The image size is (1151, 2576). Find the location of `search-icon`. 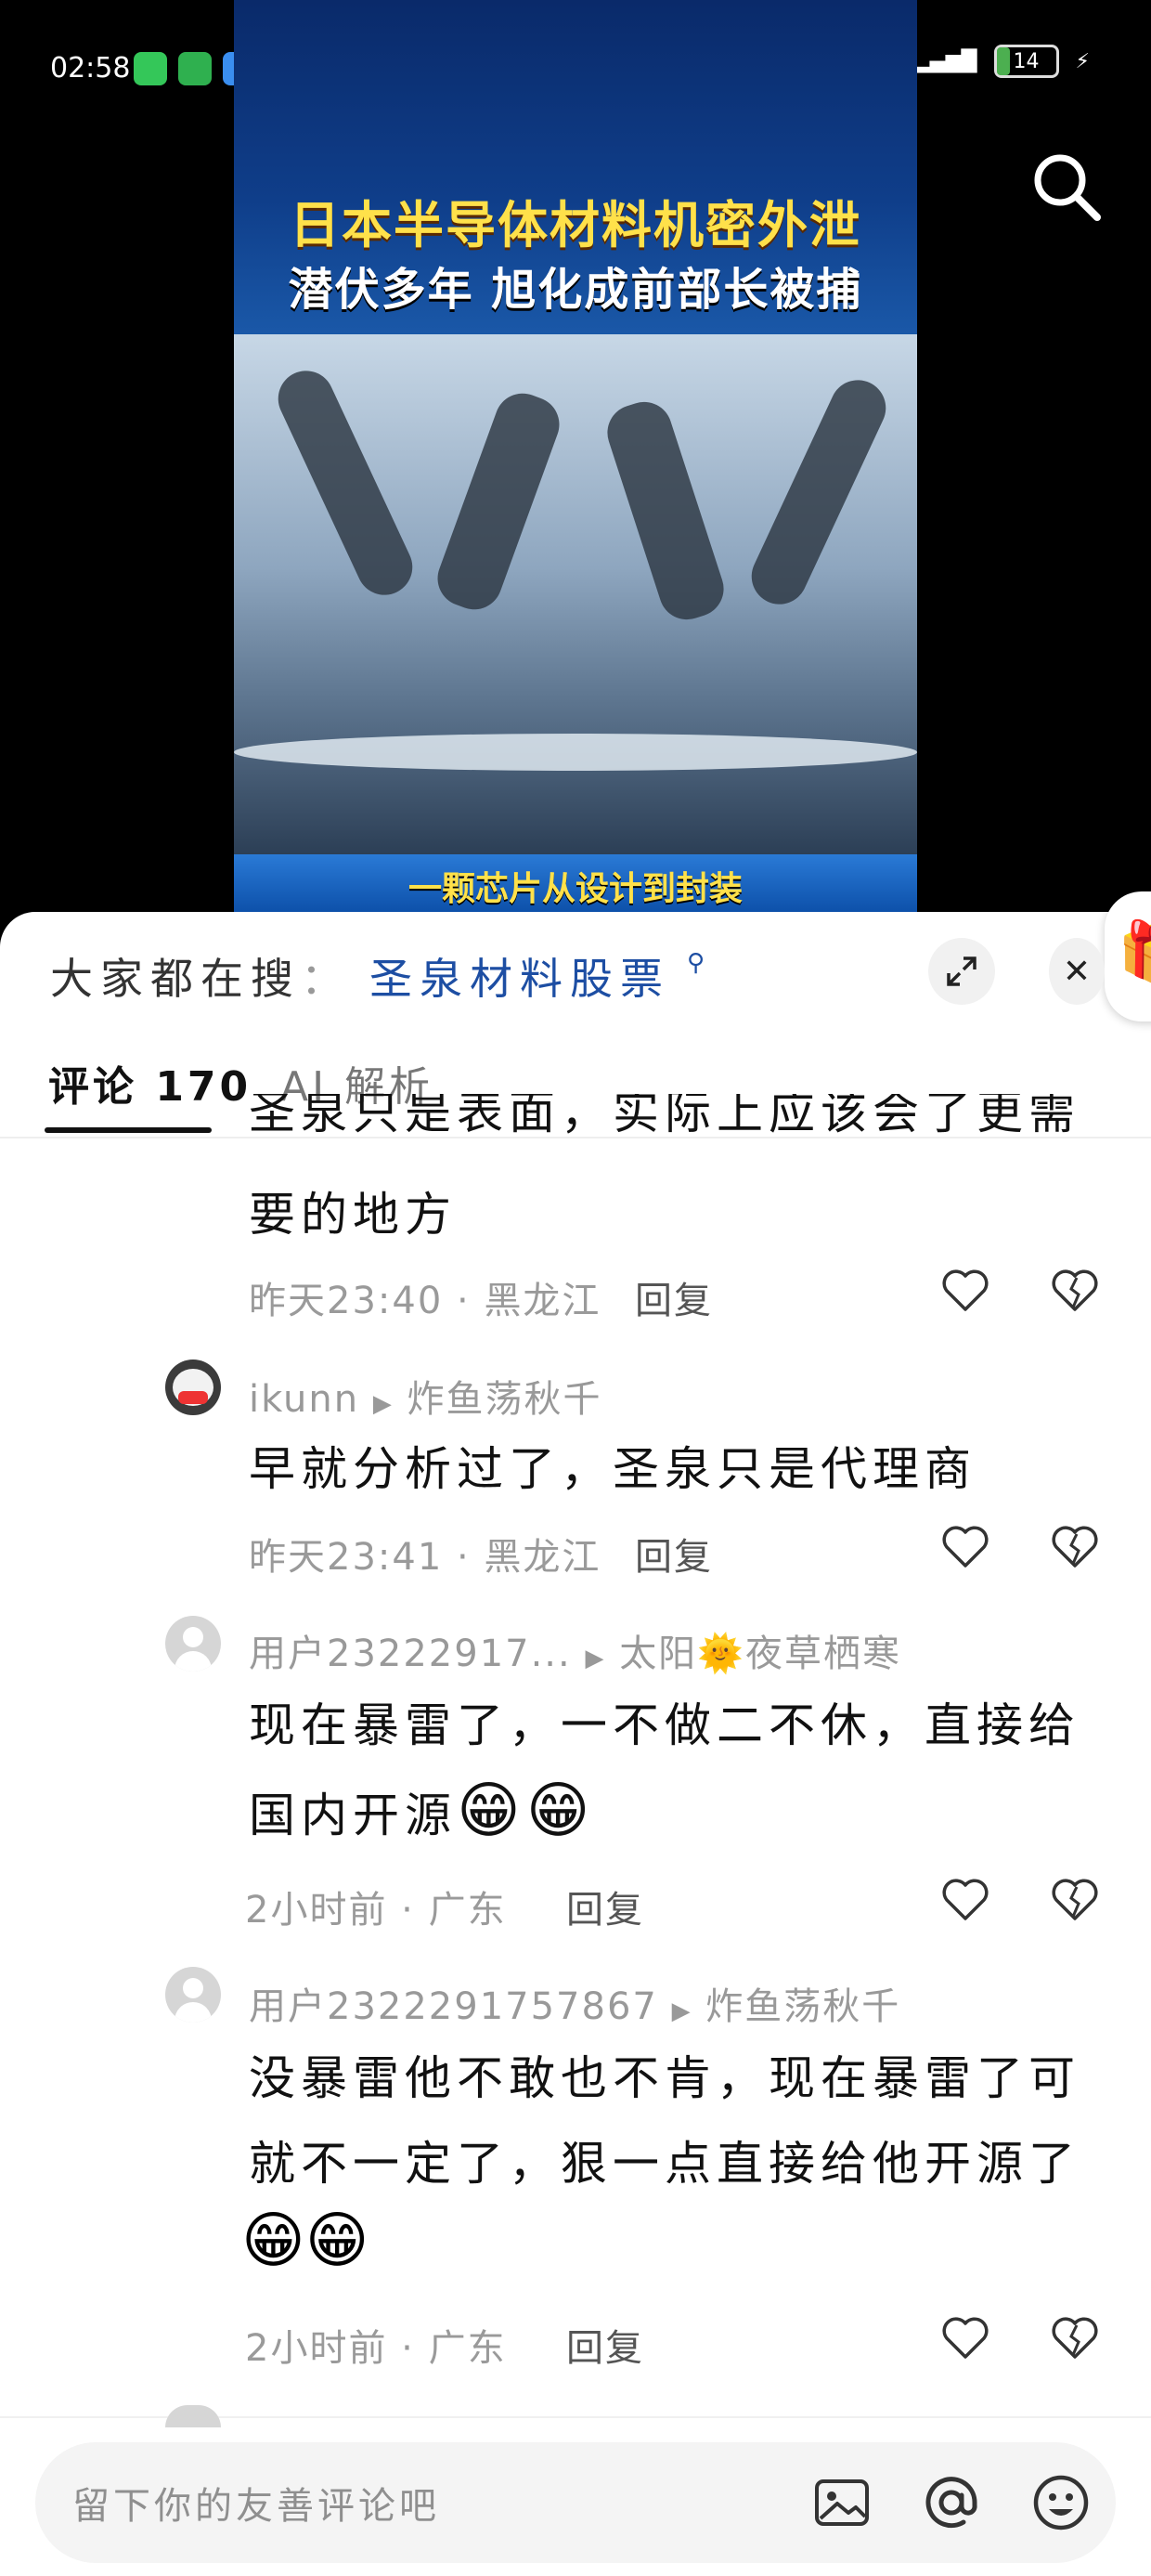

search-icon is located at coordinates (1065, 186).